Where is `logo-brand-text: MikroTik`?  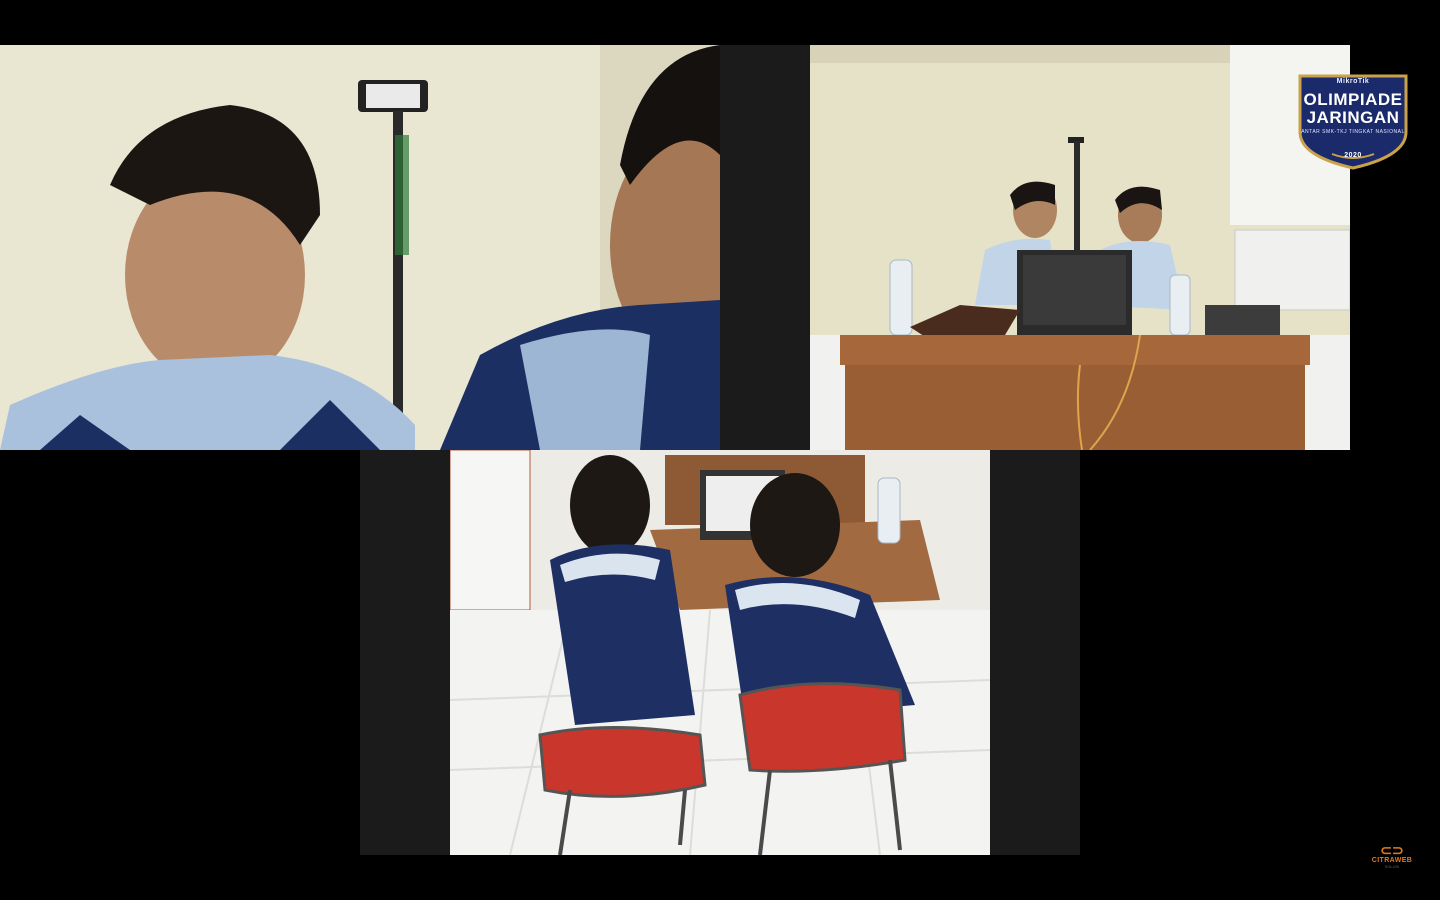
logo-brand-text: MikroTik is located at coordinates (1353, 81).